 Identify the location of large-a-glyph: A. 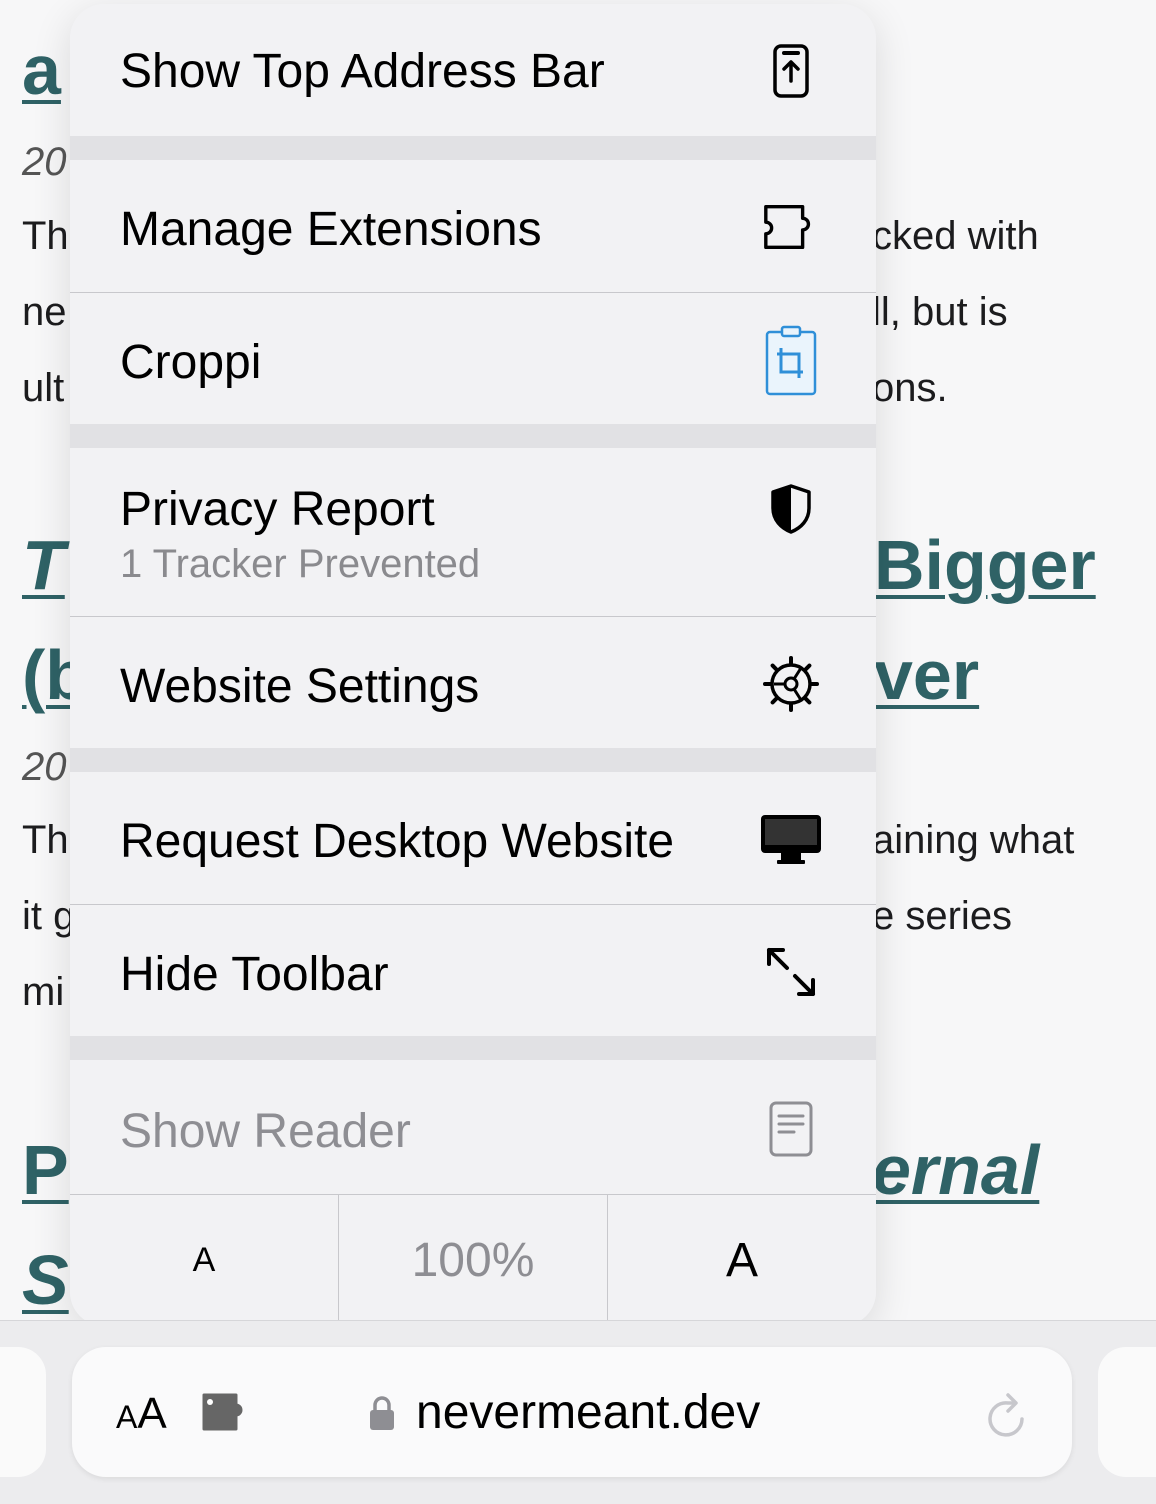
(741, 1260).